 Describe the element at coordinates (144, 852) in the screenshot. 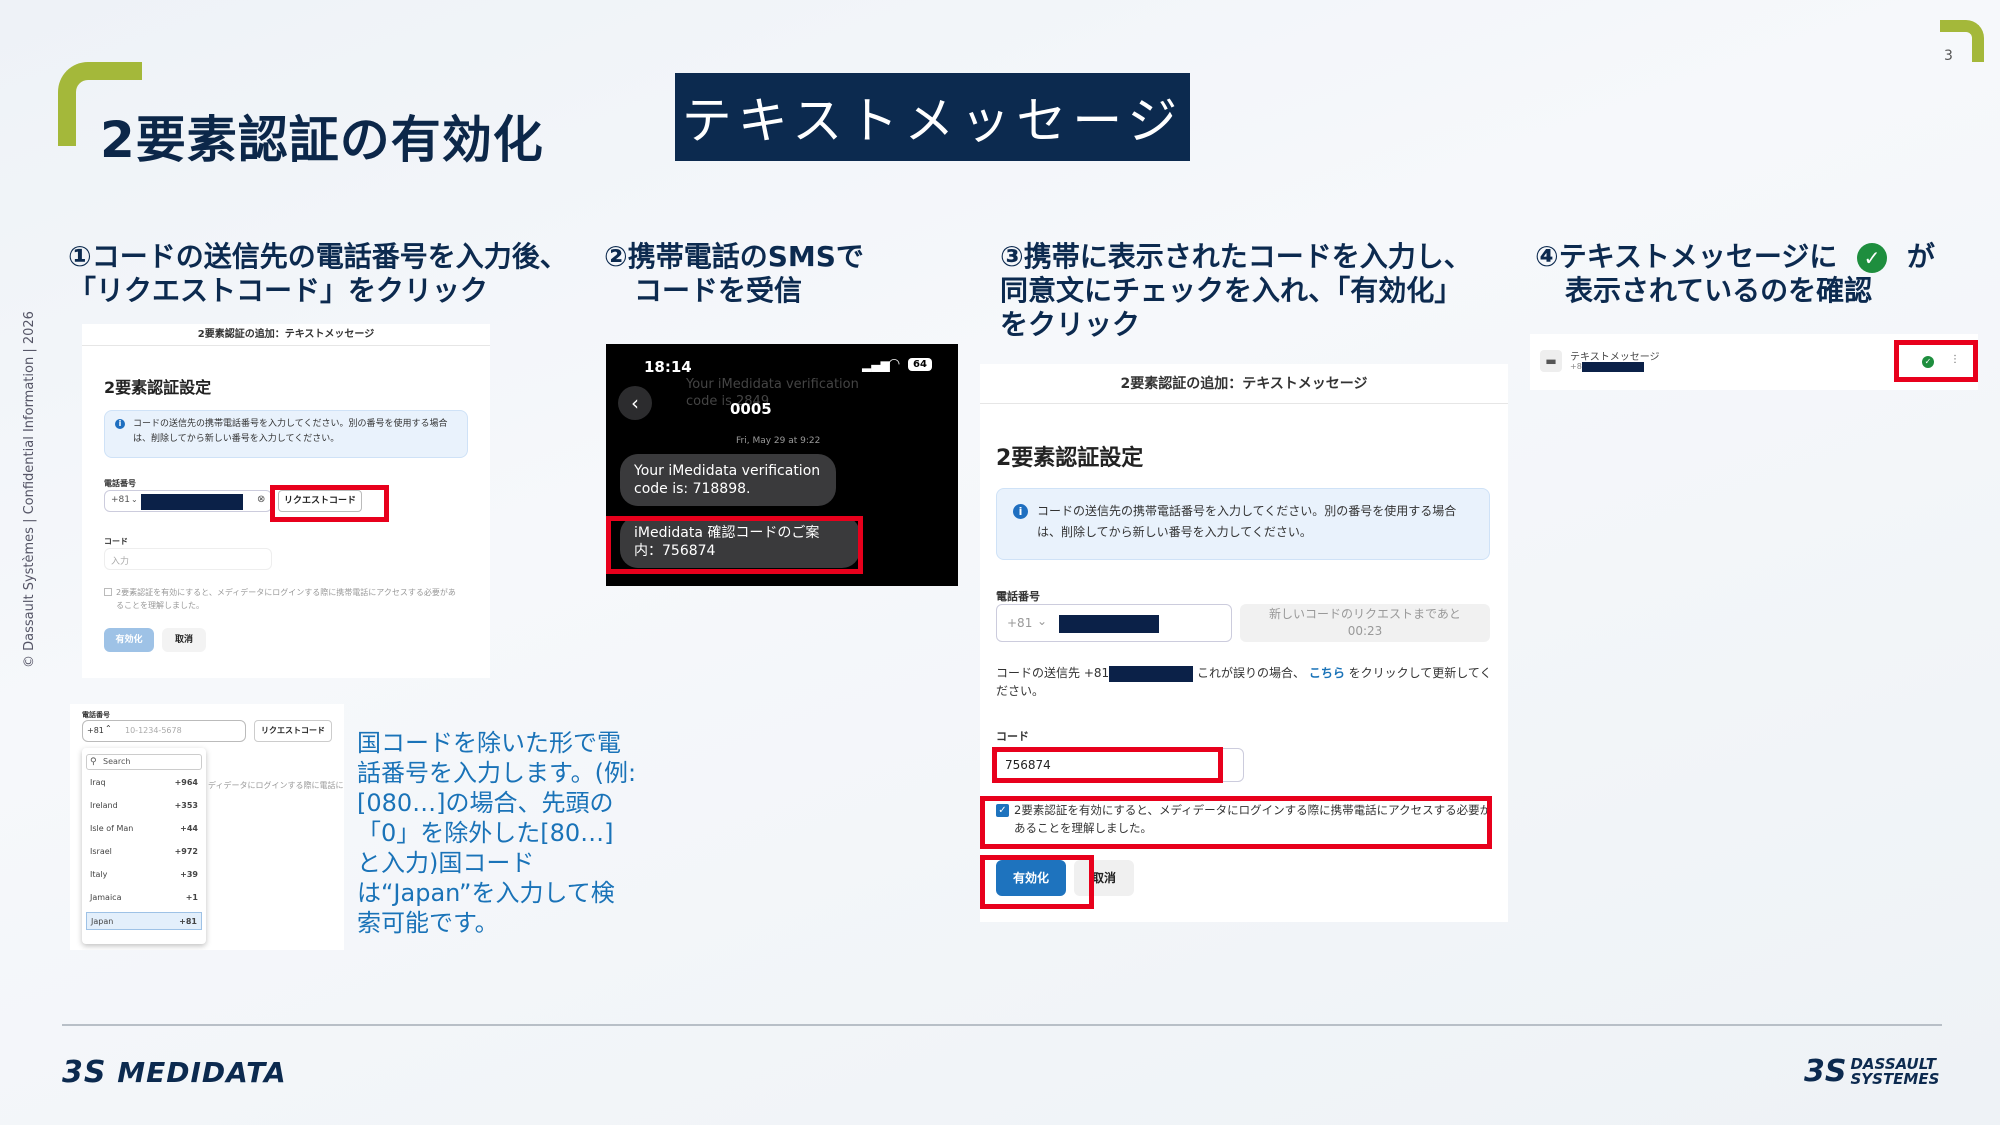

I see `country-item: Israel +972` at that location.